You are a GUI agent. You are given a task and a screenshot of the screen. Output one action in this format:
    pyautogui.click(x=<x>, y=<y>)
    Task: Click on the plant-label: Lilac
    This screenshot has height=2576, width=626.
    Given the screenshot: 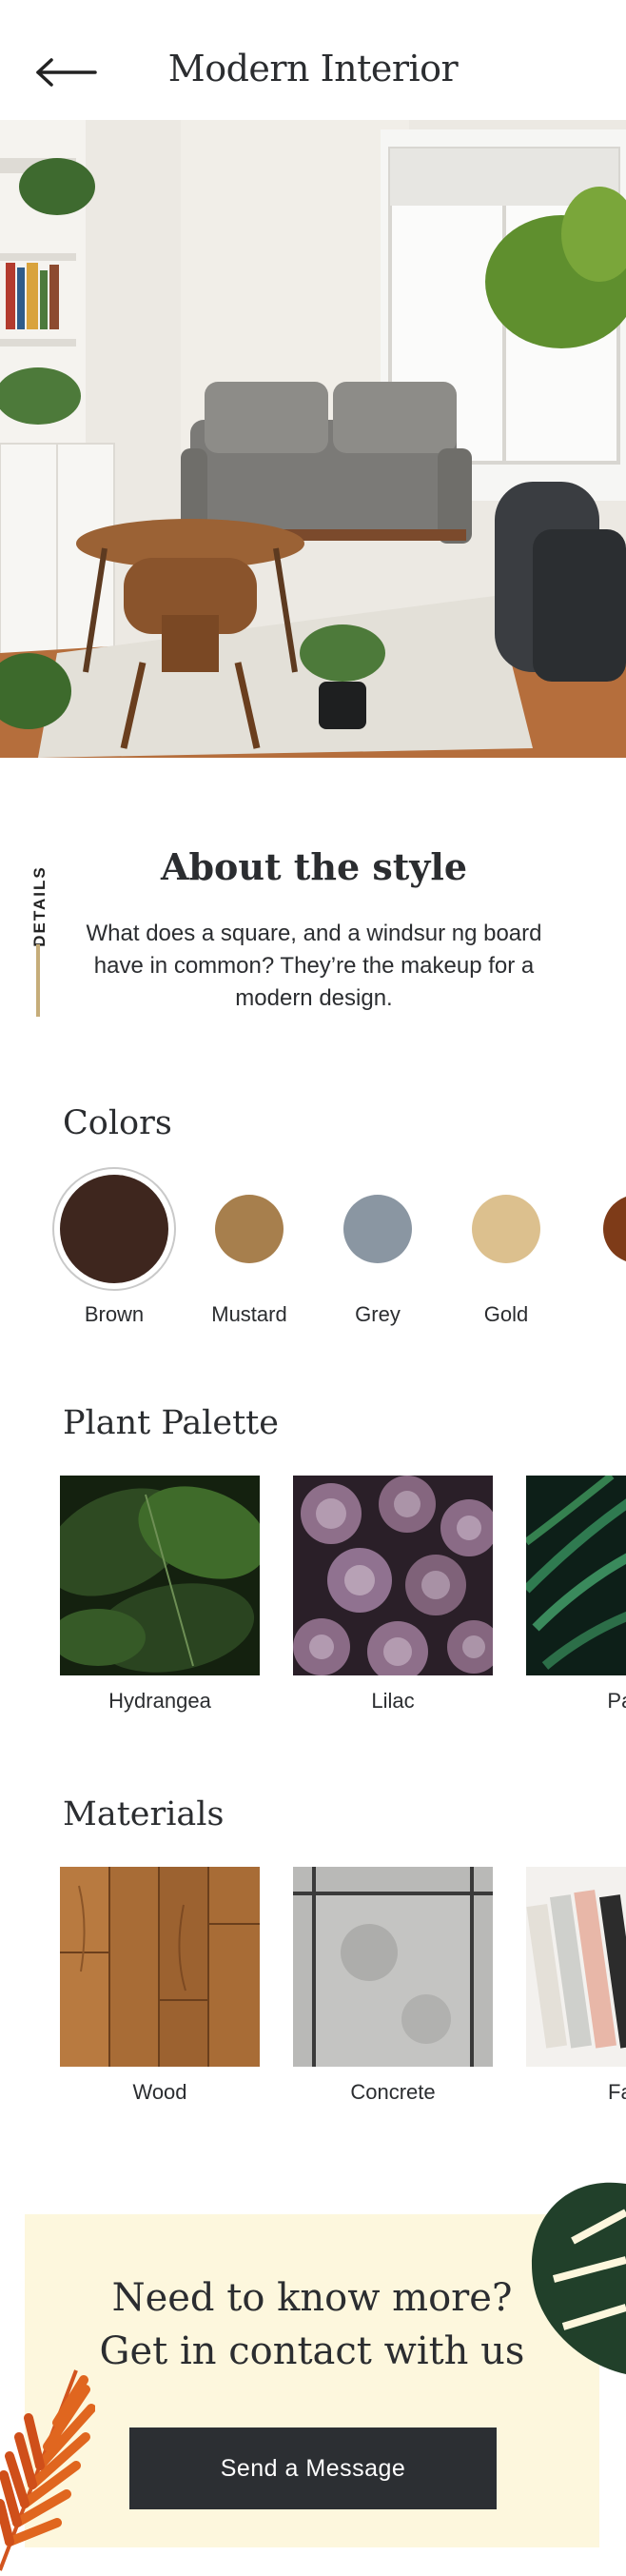 What is the action you would take?
    pyautogui.click(x=393, y=1701)
    